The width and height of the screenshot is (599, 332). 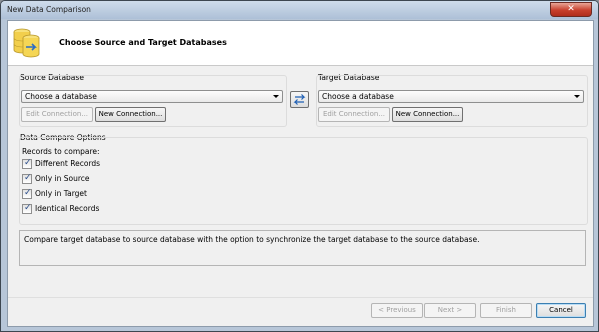 I want to click on window-title: New Data Comparison, so click(x=49, y=9).